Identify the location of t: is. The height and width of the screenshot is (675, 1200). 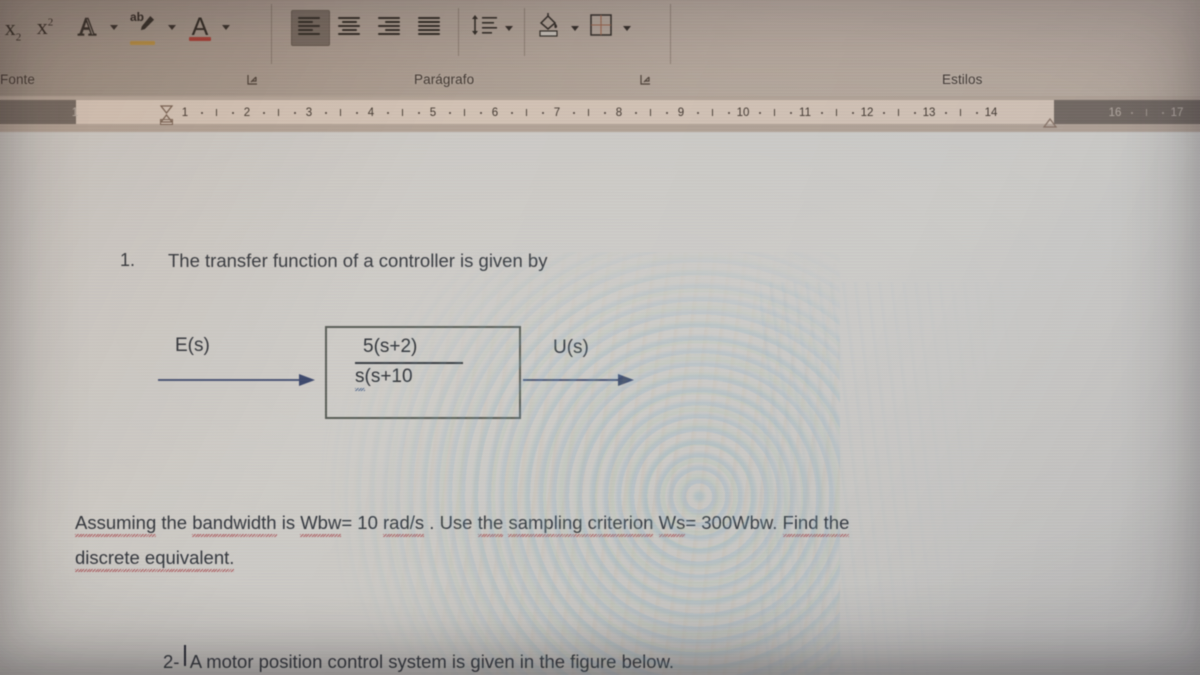
(288, 522).